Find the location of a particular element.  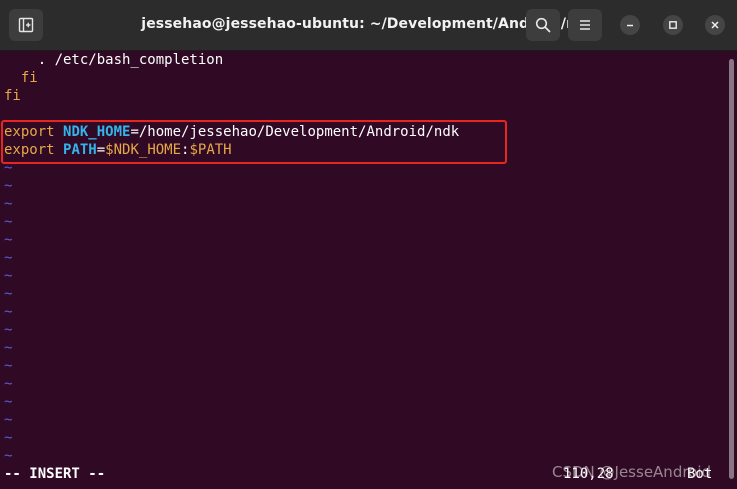

scroll-thumb is located at coordinates (731, 269).